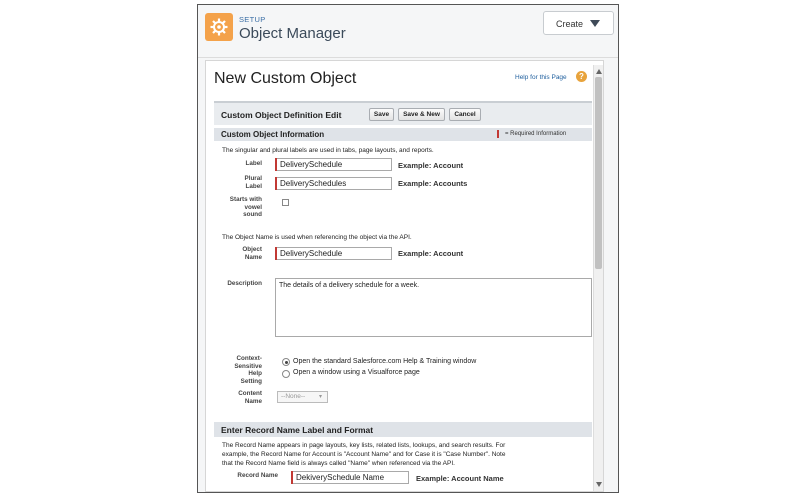  What do you see at coordinates (340, 477) in the screenshot?
I see `record-name-input-value: DekiverySchedule Name` at bounding box center [340, 477].